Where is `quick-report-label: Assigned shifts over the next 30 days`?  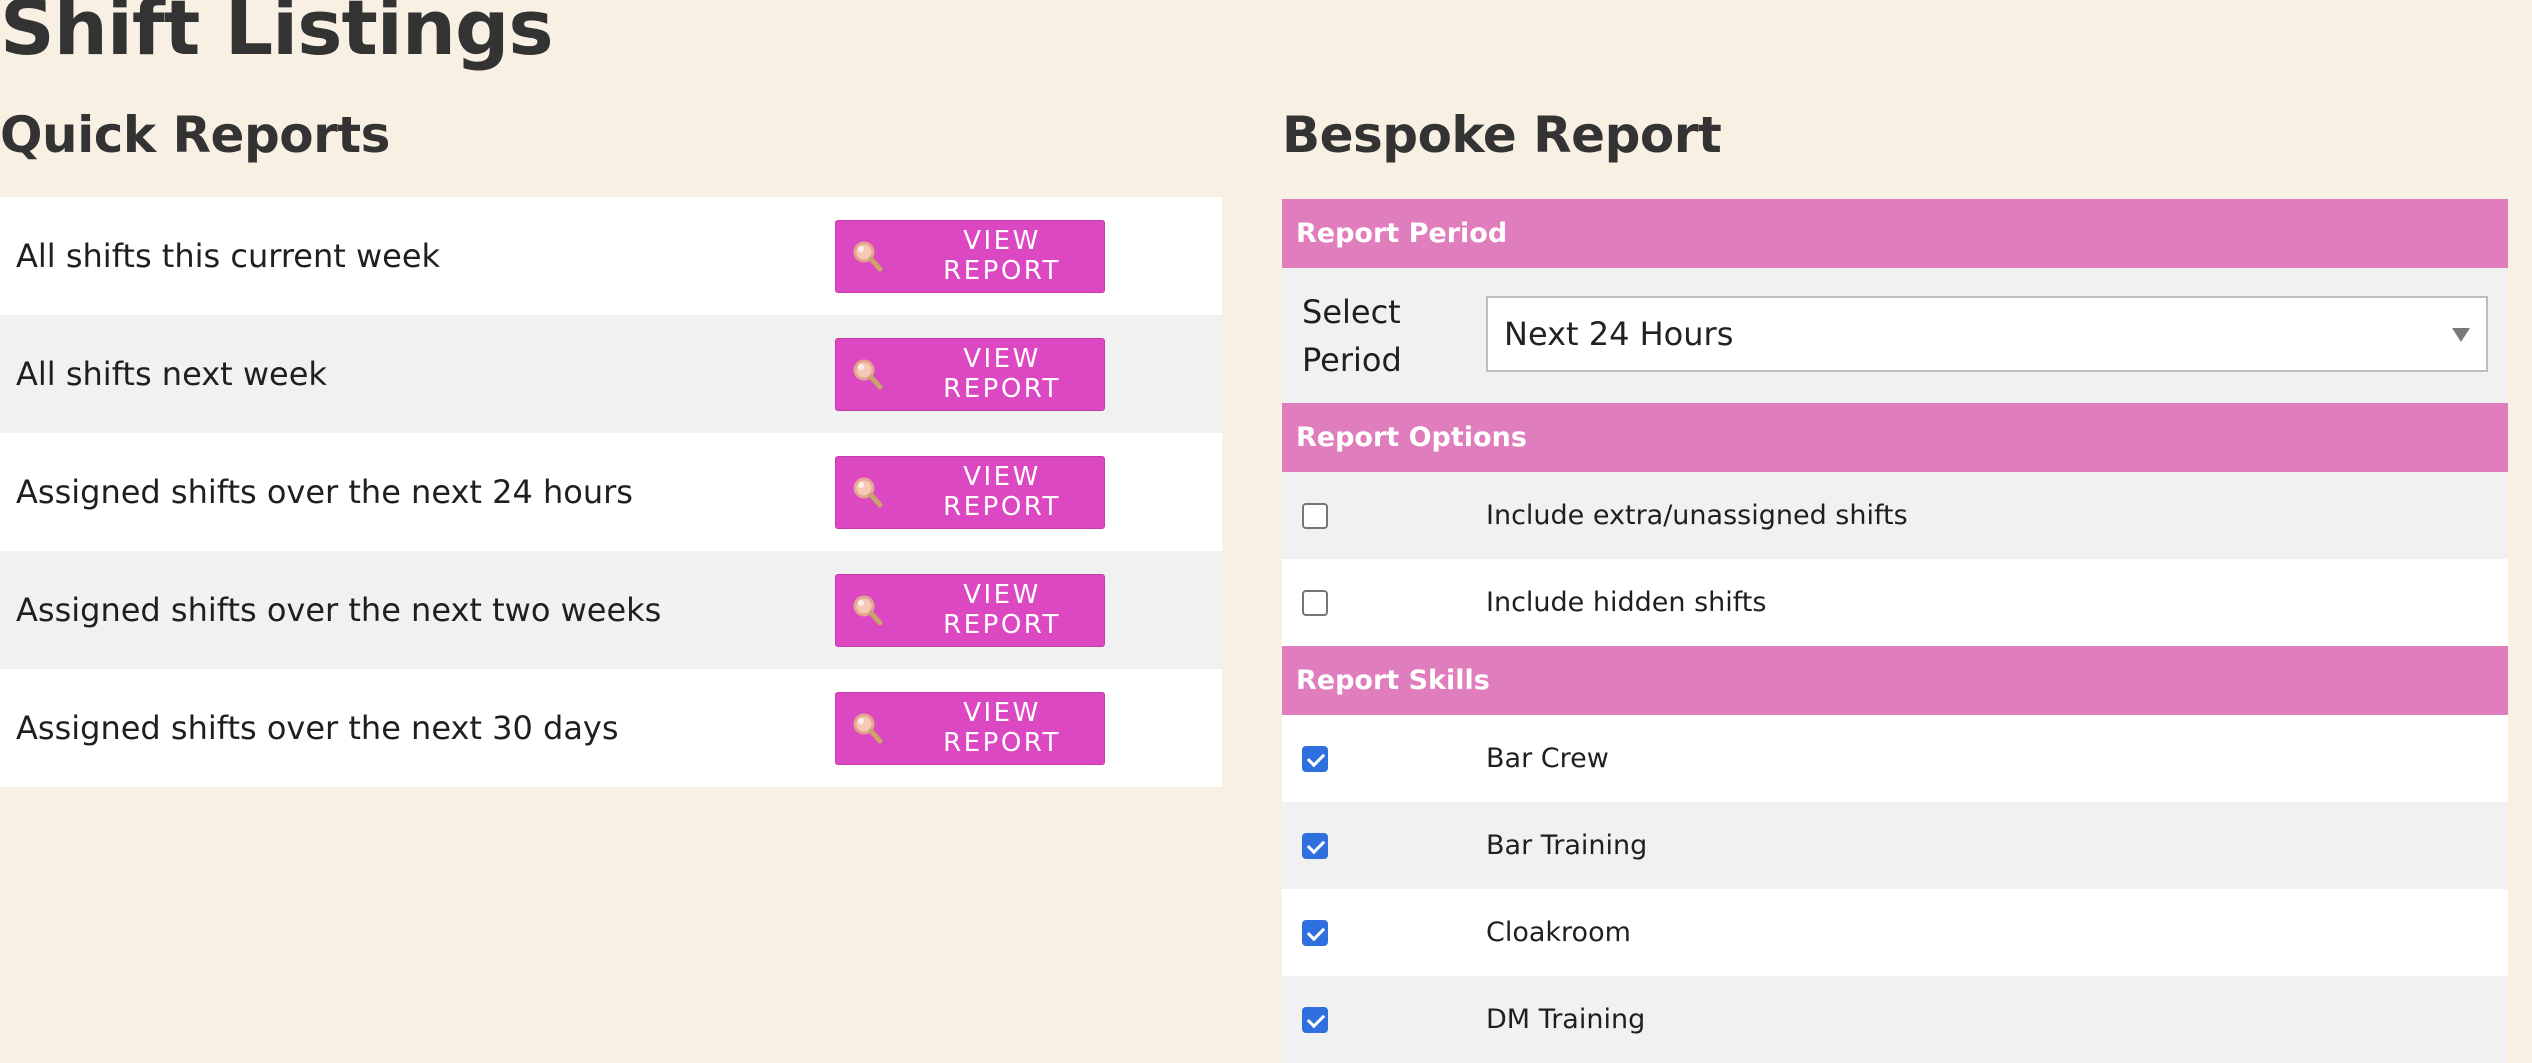 quick-report-label: Assigned shifts over the next 30 days is located at coordinates (317, 728).